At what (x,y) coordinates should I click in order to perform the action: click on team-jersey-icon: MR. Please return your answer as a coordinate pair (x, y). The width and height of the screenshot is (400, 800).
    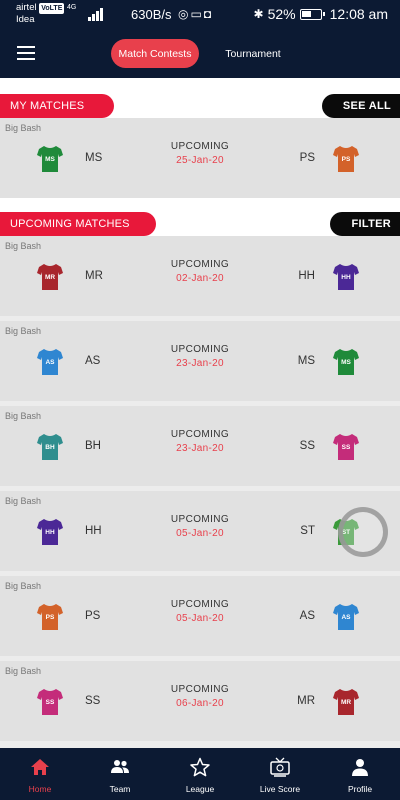
    Looking at the image, I should click on (346, 702).